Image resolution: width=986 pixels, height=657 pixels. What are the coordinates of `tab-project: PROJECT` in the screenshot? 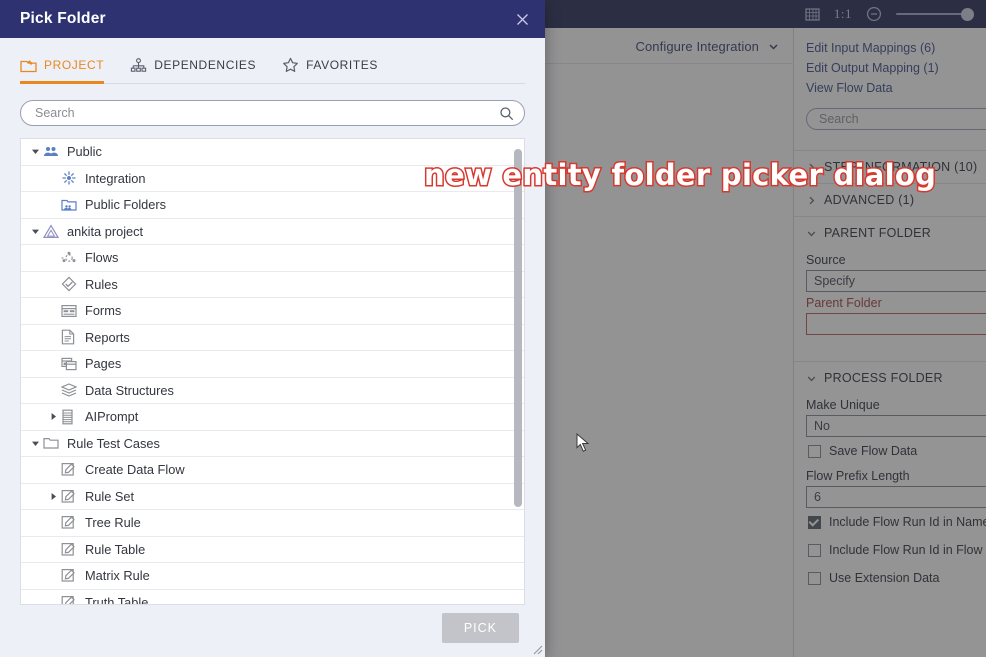 It's located at (62, 65).